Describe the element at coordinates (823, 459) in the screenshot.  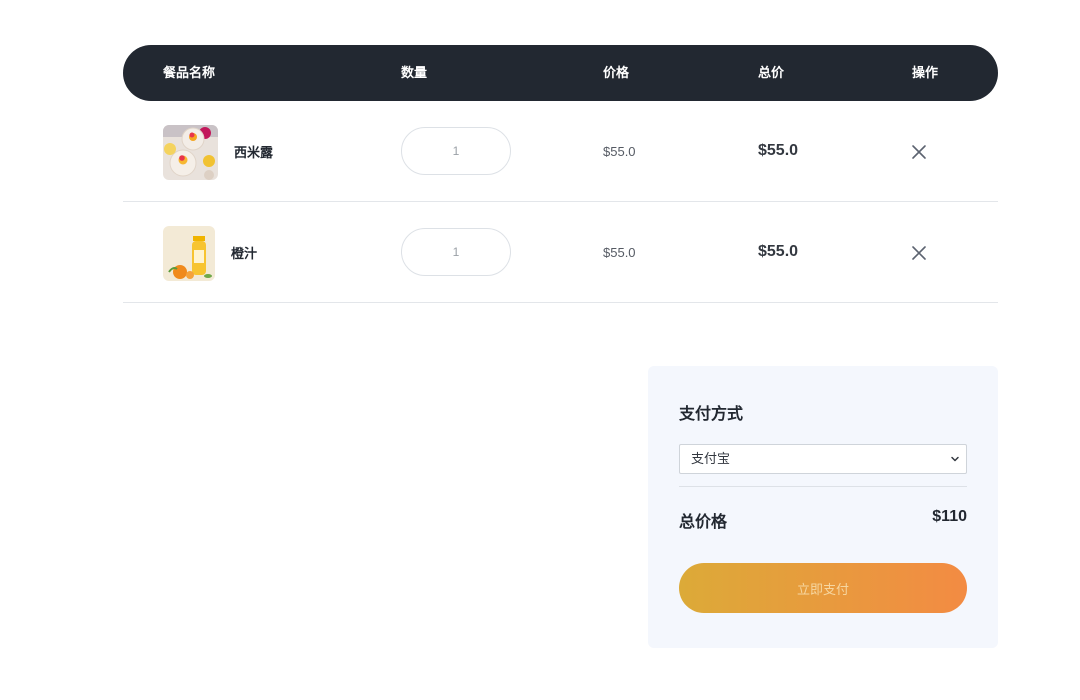
I see `payment-method-select: 支付宝` at that location.